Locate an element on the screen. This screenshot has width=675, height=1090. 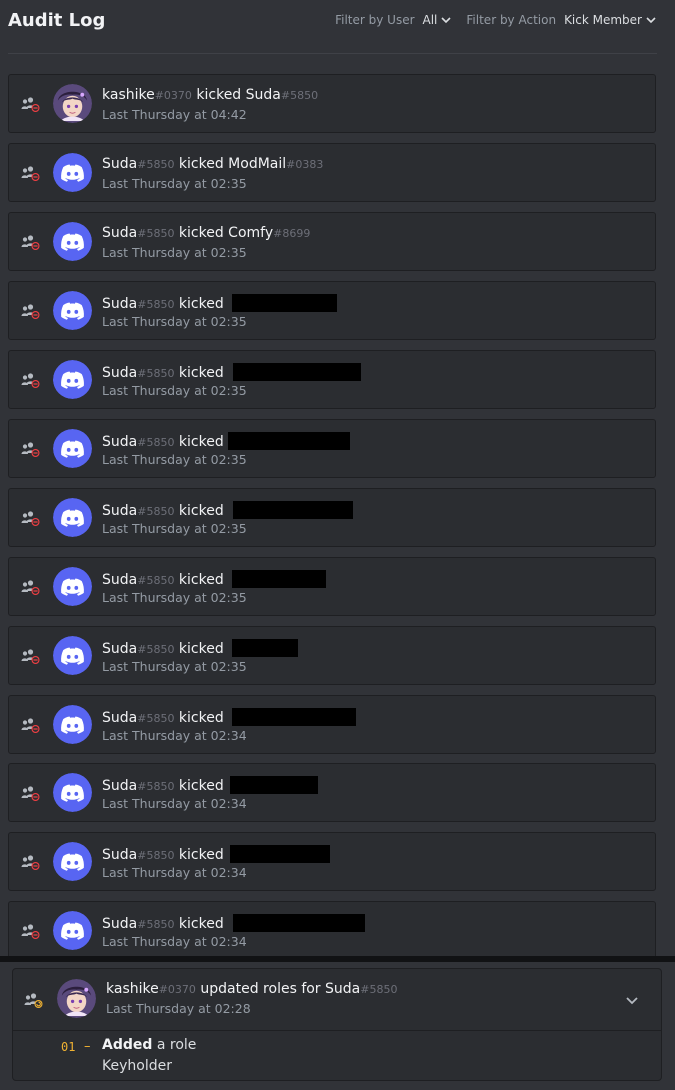
entry-timestamp: Last Thursday at 04:42 is located at coordinates (174, 114).